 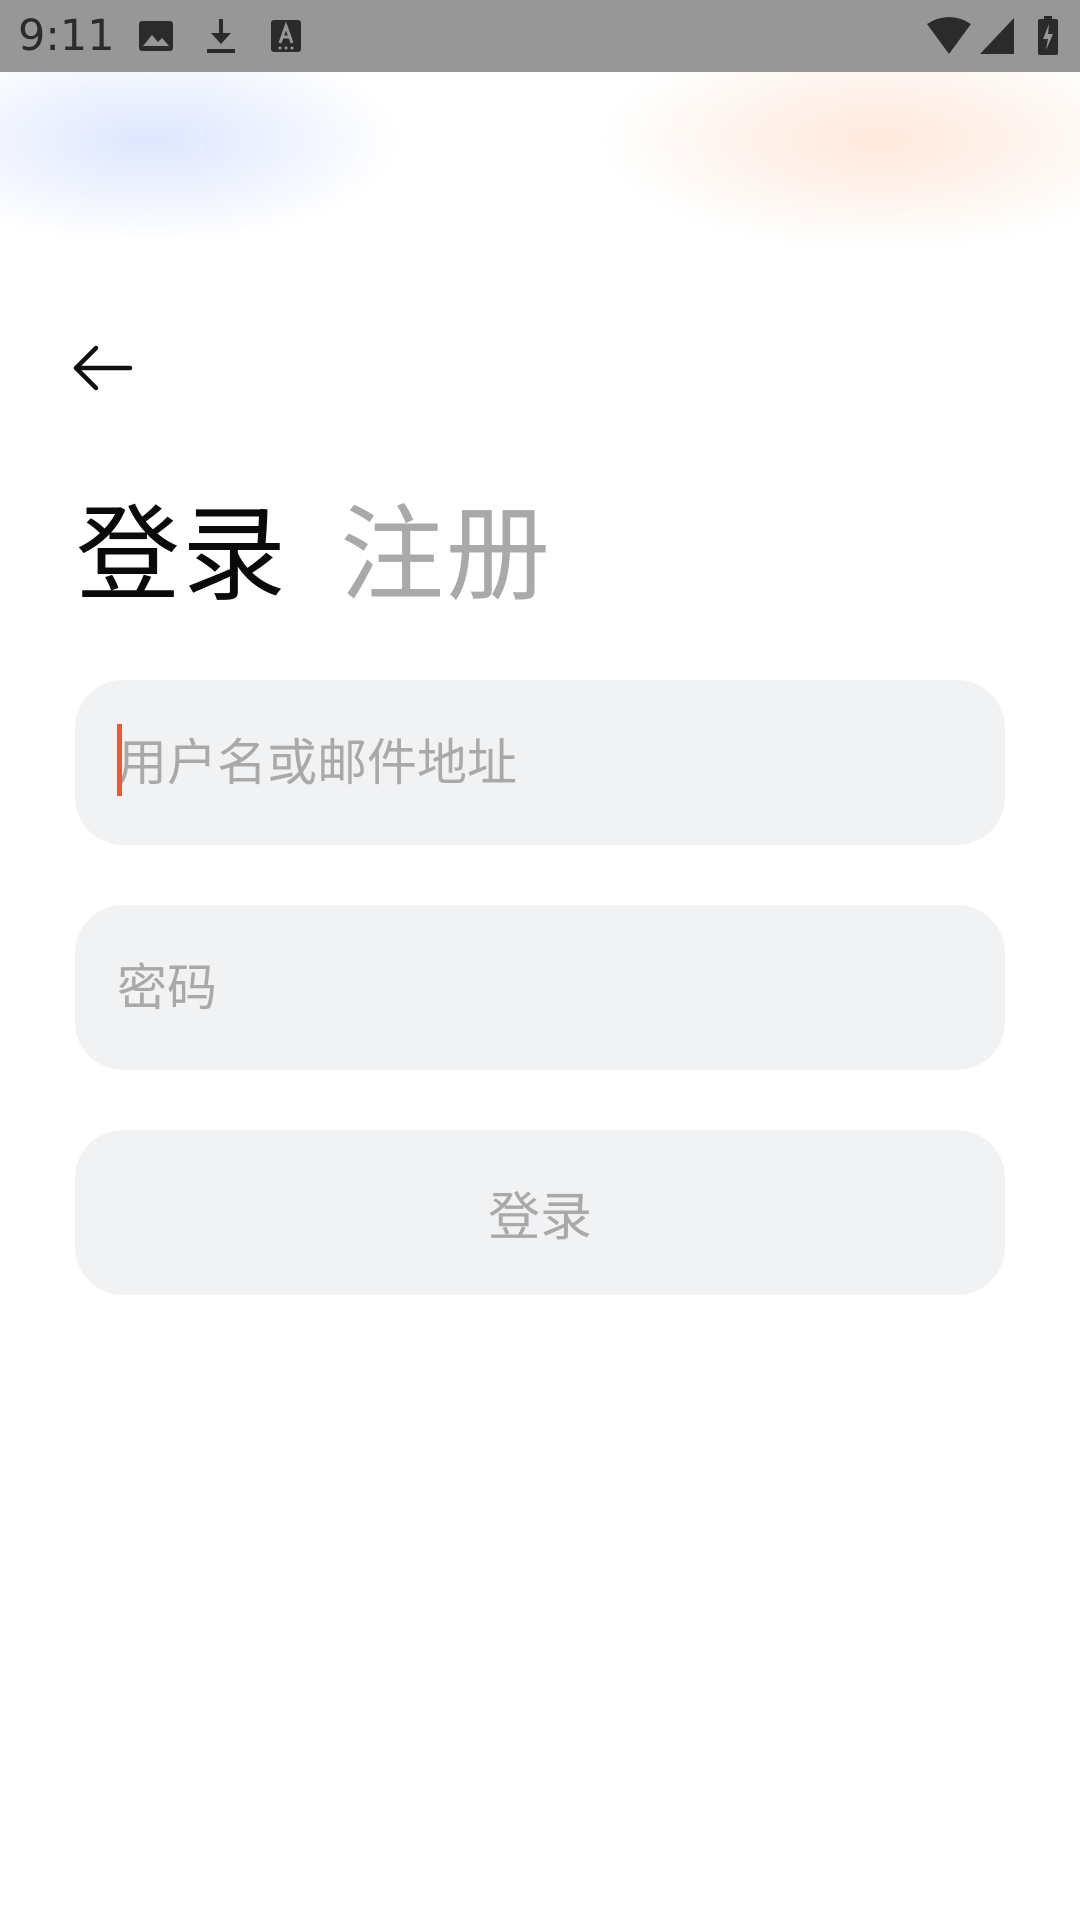 I want to click on login-submit-button: 登录, so click(x=540, y=1212).